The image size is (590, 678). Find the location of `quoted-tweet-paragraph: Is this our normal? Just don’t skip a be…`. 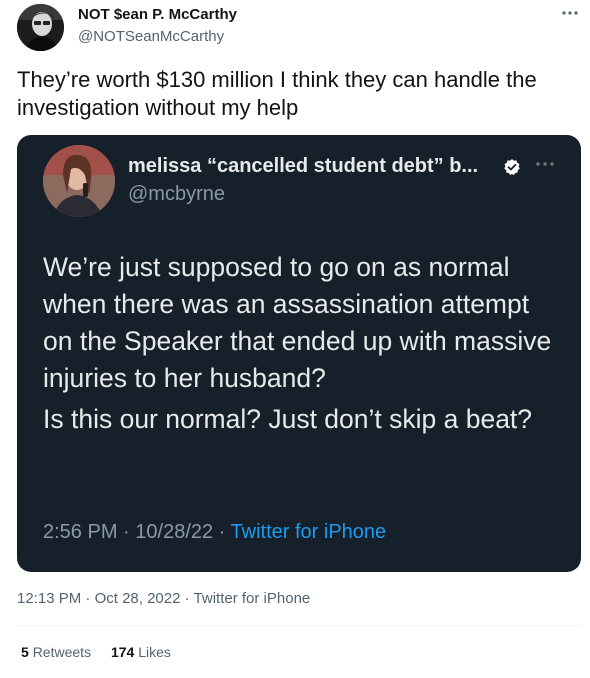

quoted-tweet-paragraph: Is this our normal? Just don’t skip a be… is located at coordinates (288, 419).